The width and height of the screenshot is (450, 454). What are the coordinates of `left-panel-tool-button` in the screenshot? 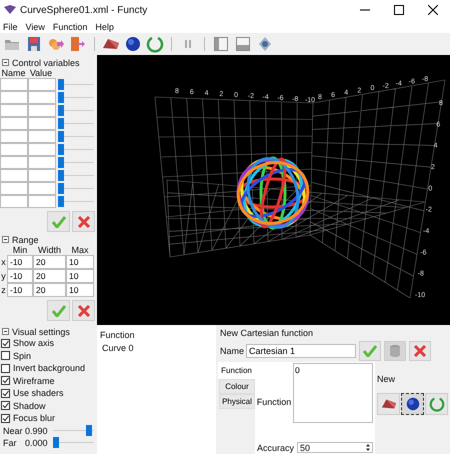 It's located at (221, 44).